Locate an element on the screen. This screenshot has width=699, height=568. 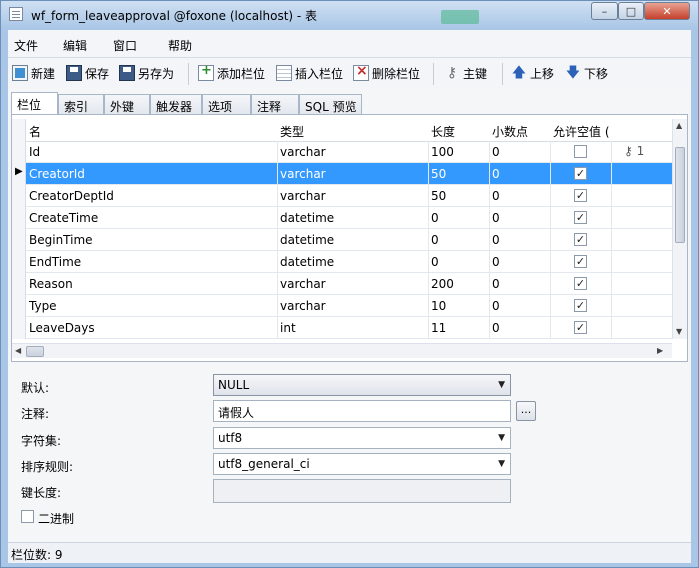
cell-name: CreatorDeptId is located at coordinates (71, 196).